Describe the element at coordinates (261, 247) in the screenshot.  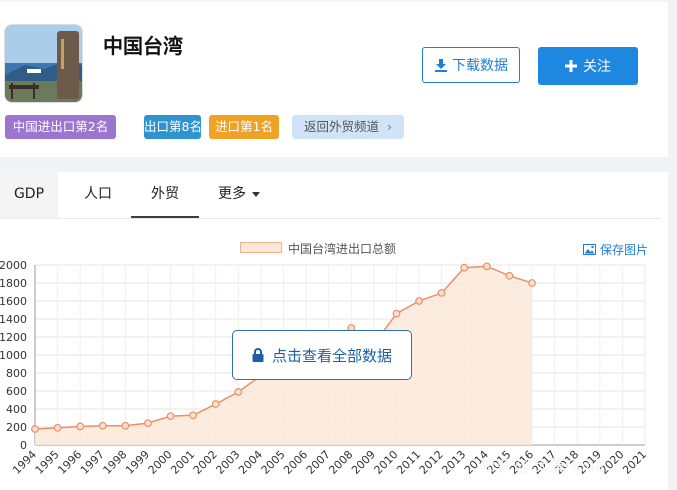
I see `legend-swatch` at that location.